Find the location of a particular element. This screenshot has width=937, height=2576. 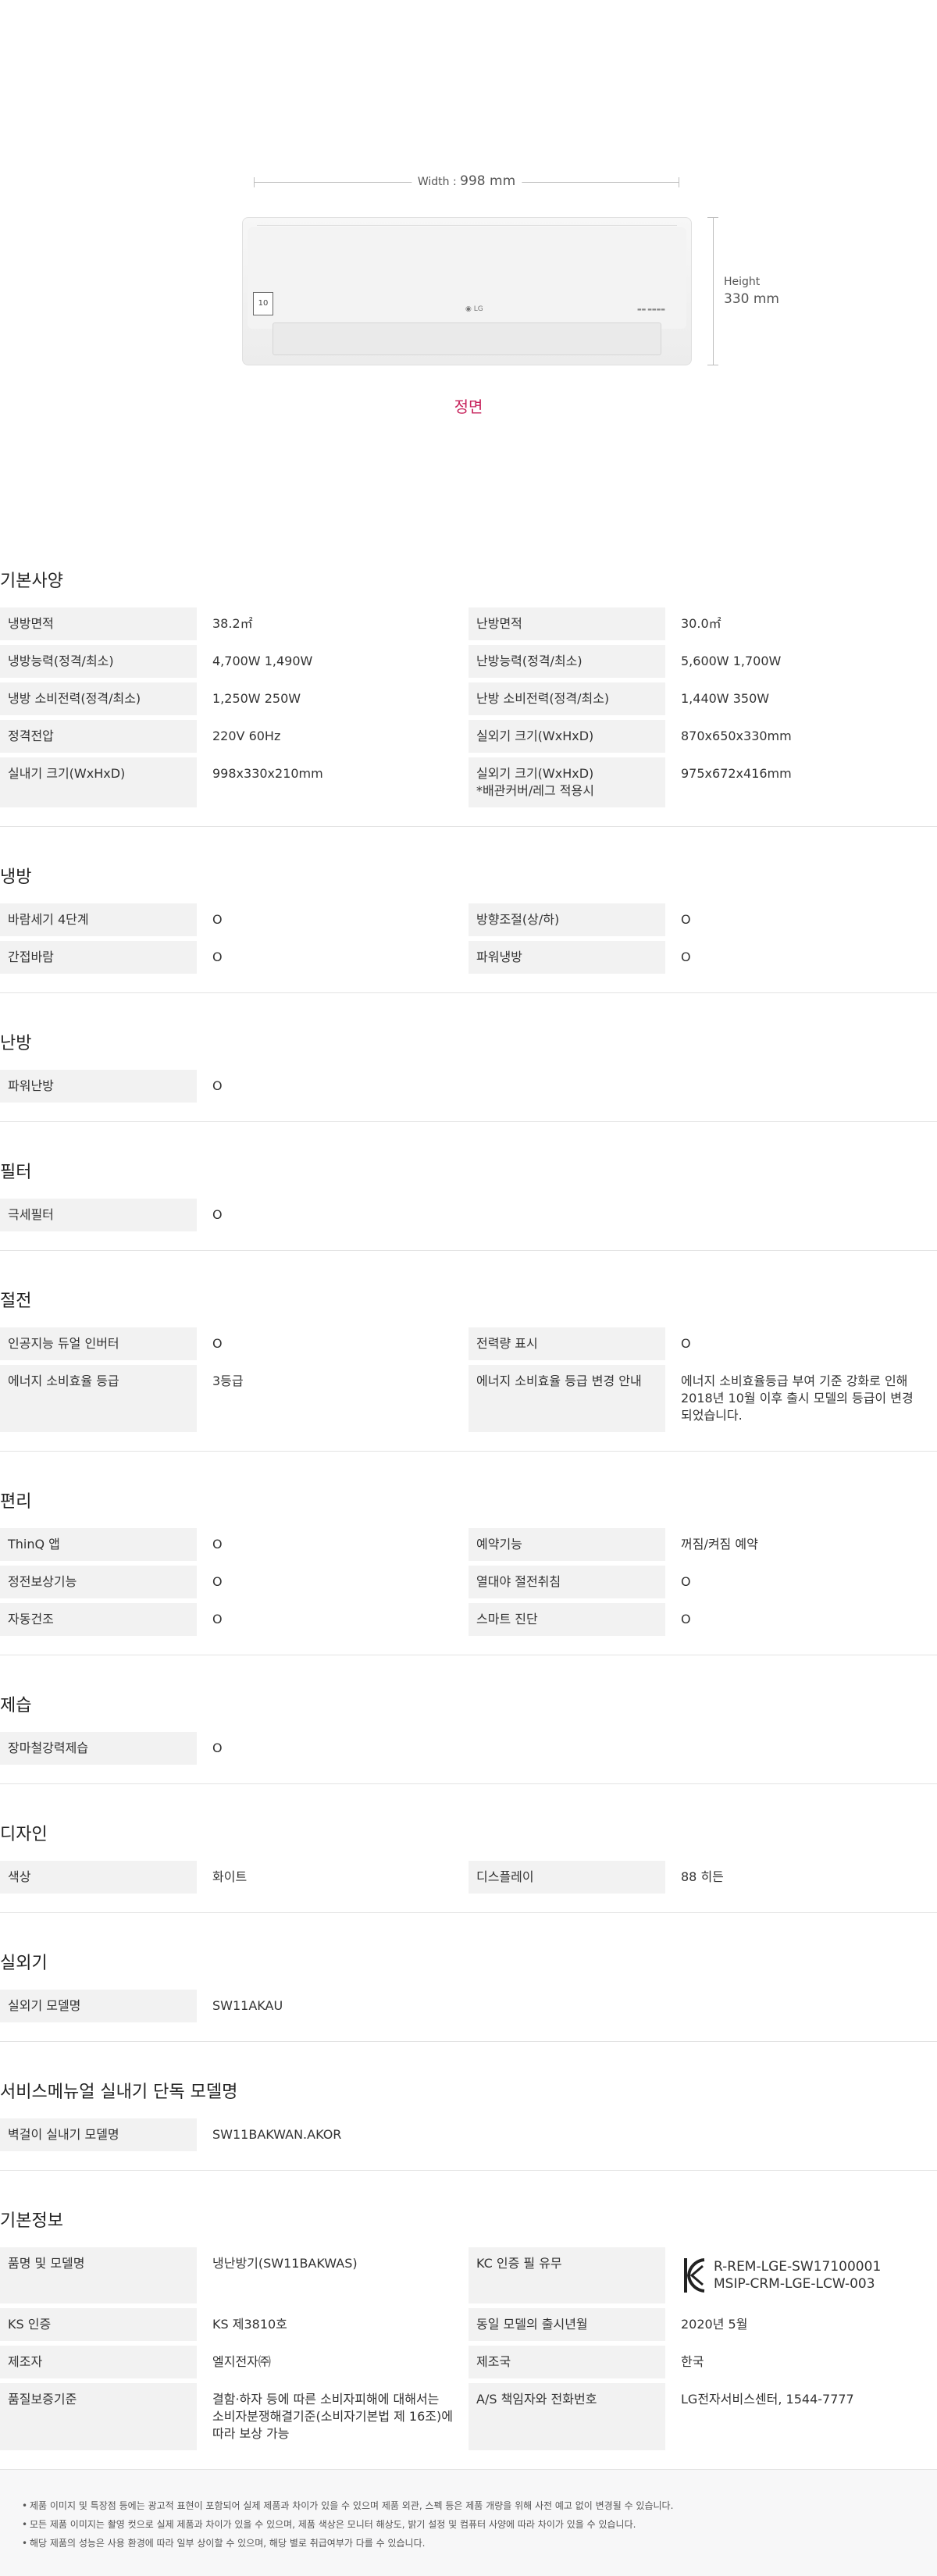

spec-row: 바람세기 4단계 O is located at coordinates (234, 919).